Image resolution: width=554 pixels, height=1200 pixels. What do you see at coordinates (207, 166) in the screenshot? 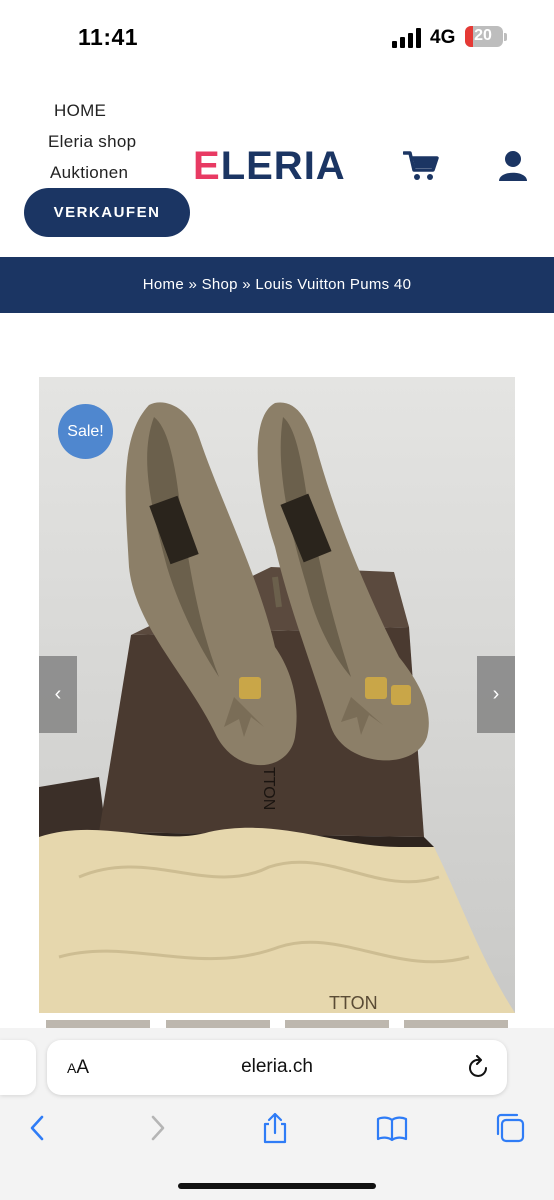
I see `logo-e: E` at bounding box center [207, 166].